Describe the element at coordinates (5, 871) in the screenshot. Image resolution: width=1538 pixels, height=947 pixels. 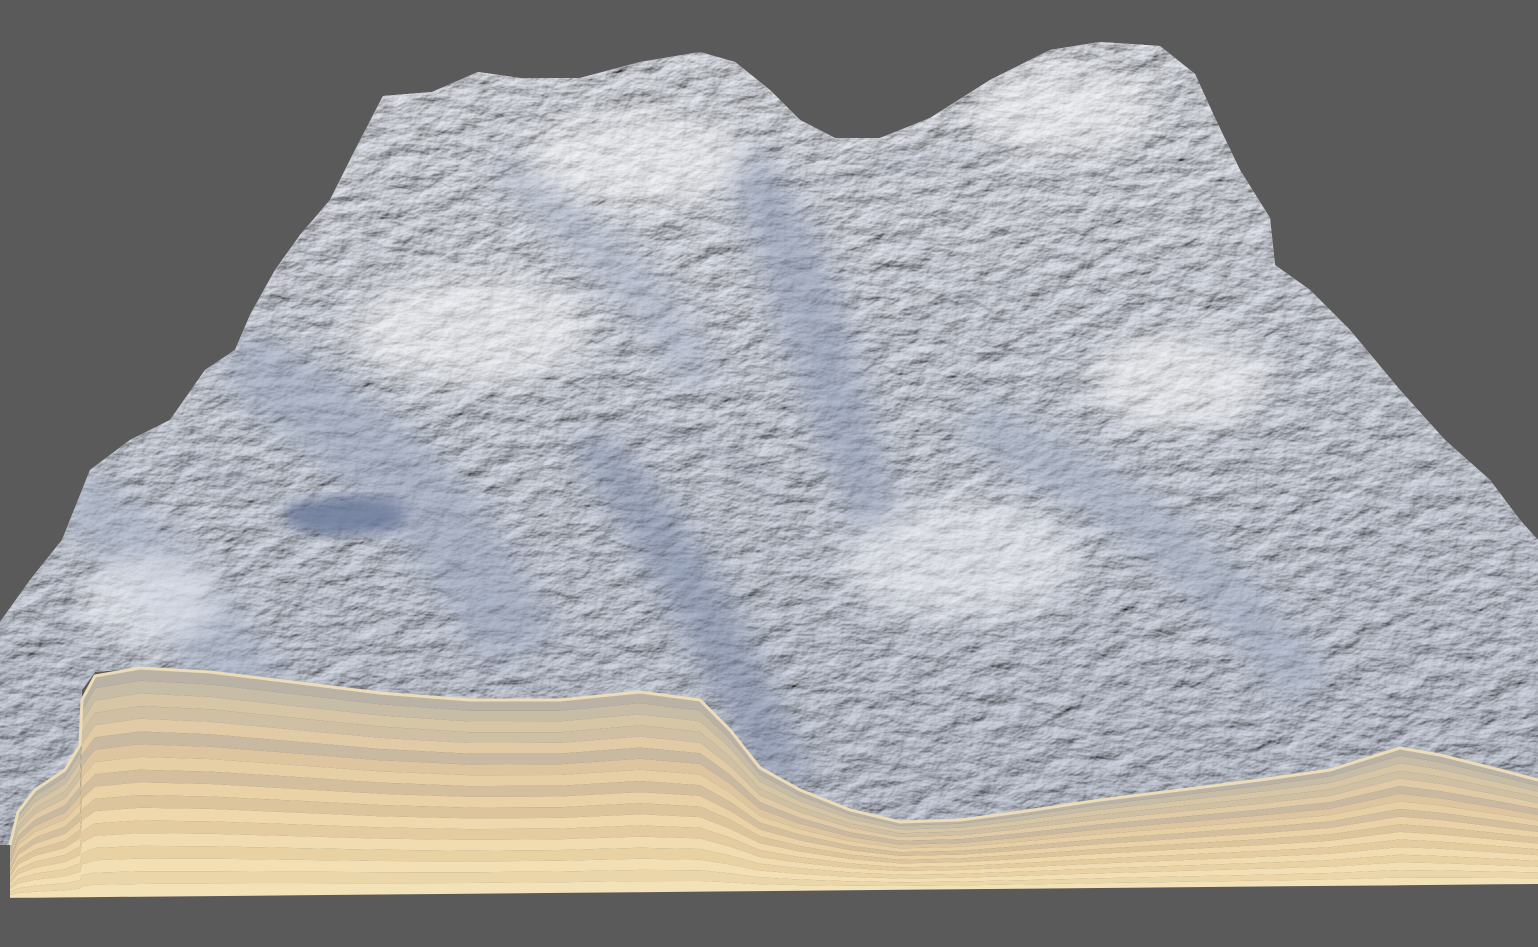
I see `strata-left-end` at that location.